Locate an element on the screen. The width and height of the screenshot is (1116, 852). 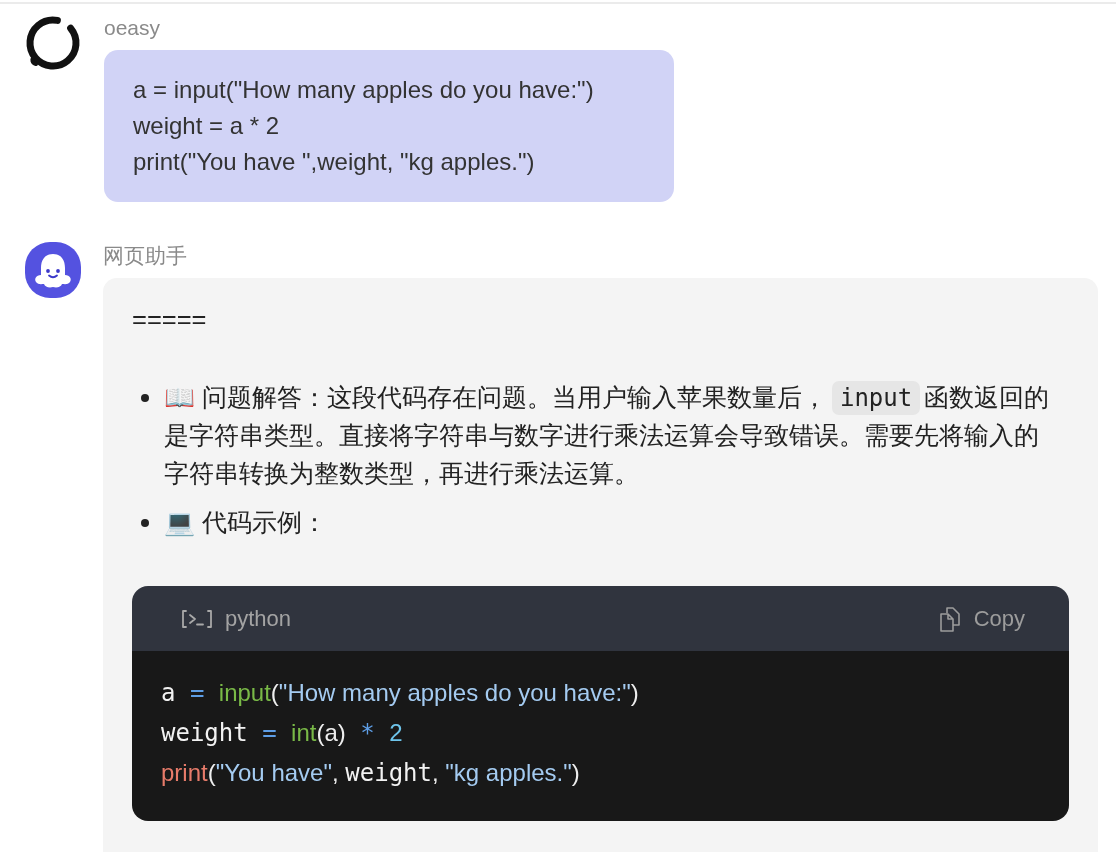
code-line: print("You have", weight, "kg apples.") is located at coordinates (370, 773).